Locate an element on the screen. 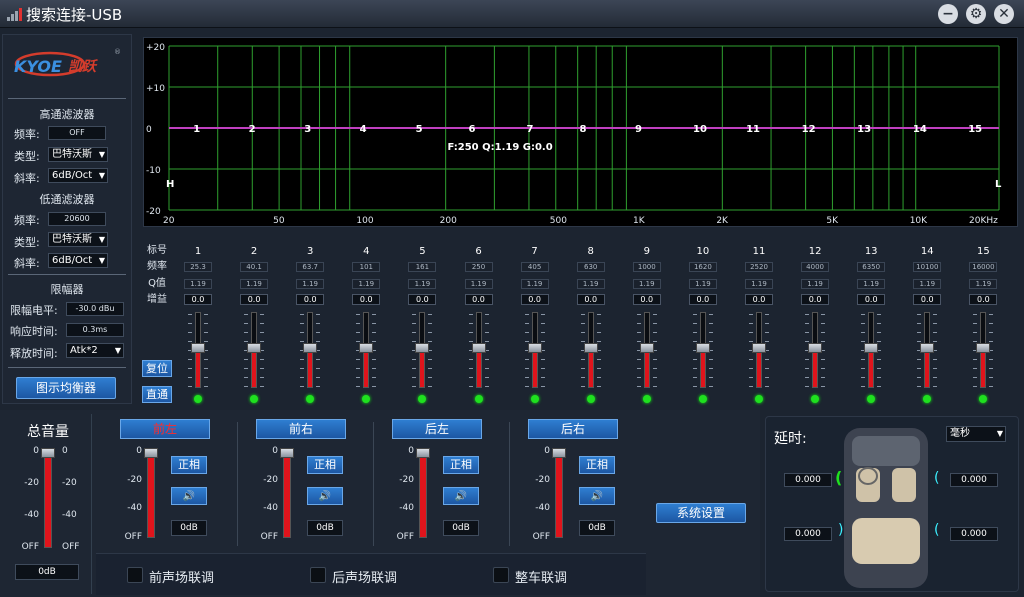  close-button: ✕ is located at coordinates (1004, 14).